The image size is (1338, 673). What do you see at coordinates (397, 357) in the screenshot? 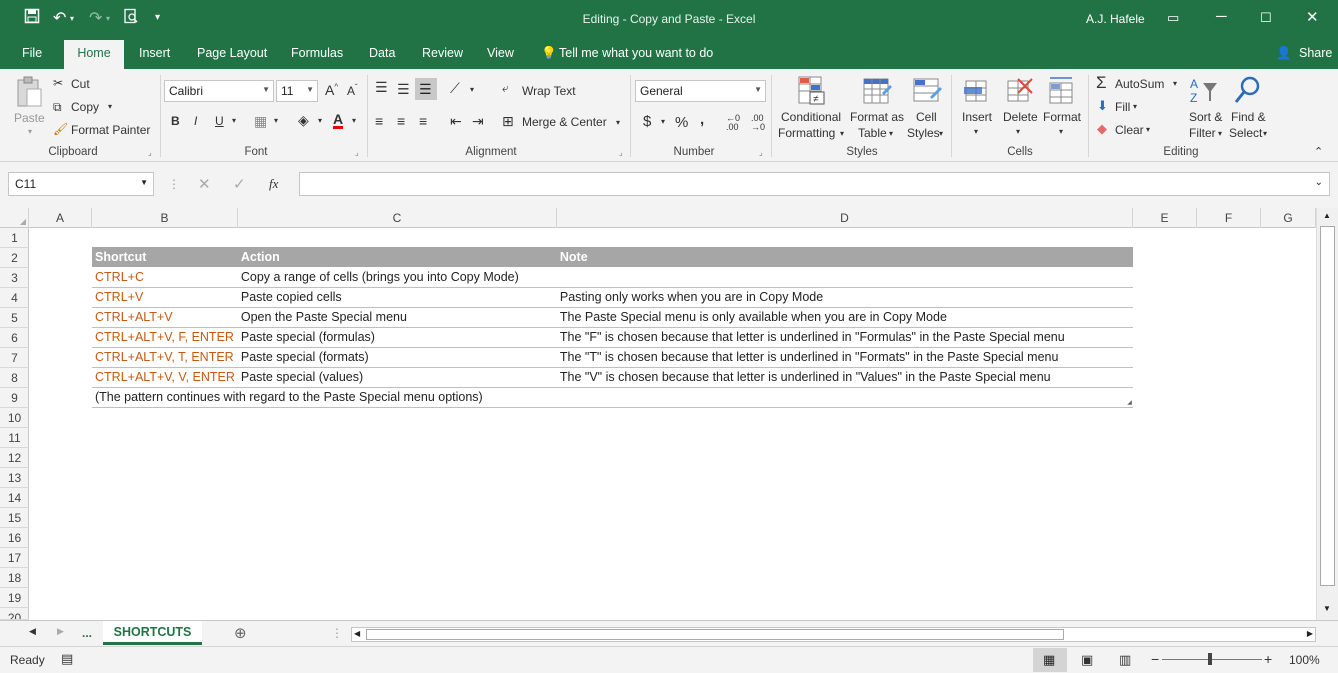
I see `action-cell: Paste special (formats)` at bounding box center [397, 357].